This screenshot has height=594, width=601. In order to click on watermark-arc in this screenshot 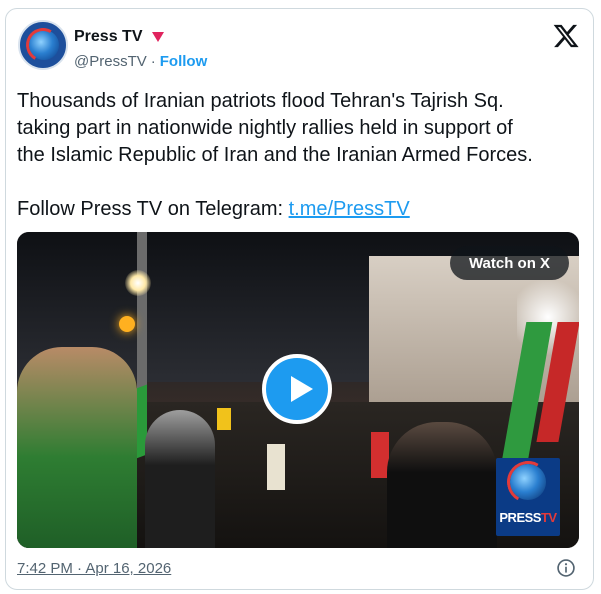, I will do `click(528, 482)`.